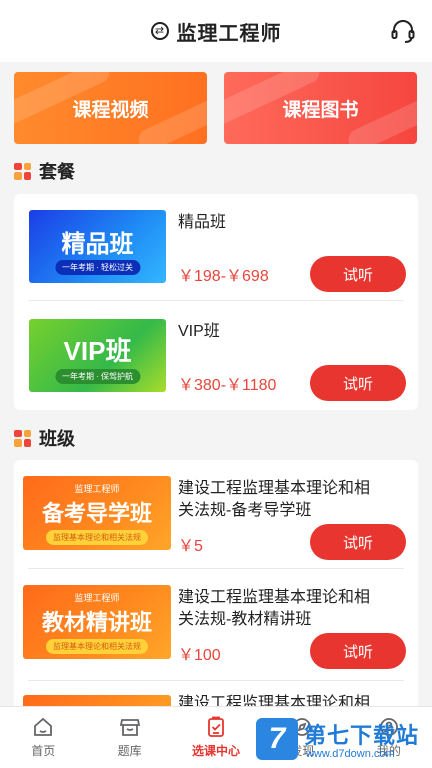  What do you see at coordinates (227, 385) in the screenshot?
I see `package-price: ￥380-￥1180` at bounding box center [227, 385].